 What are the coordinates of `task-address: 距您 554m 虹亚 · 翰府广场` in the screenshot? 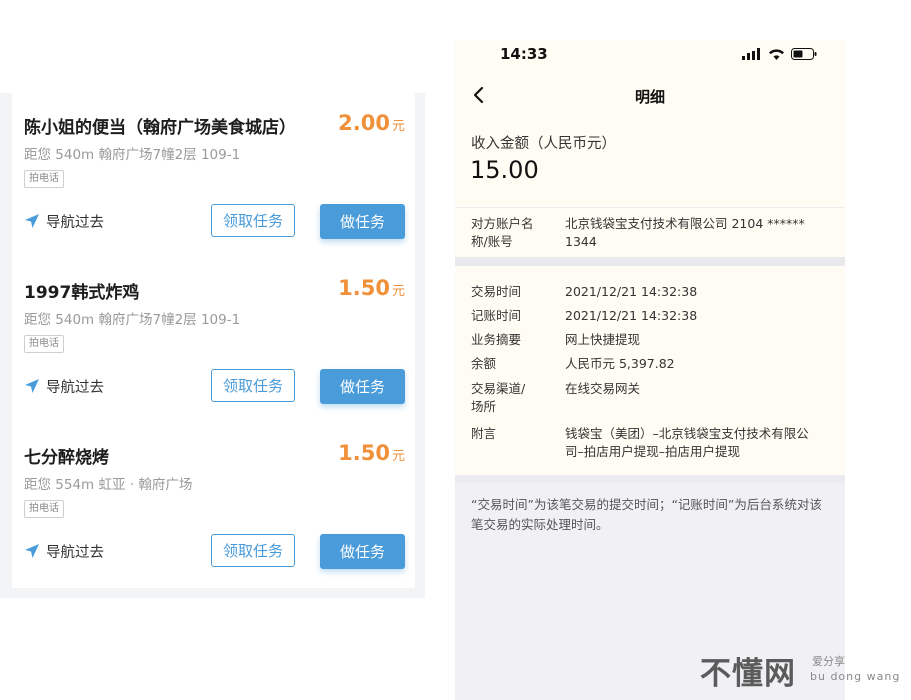 It's located at (108, 485).